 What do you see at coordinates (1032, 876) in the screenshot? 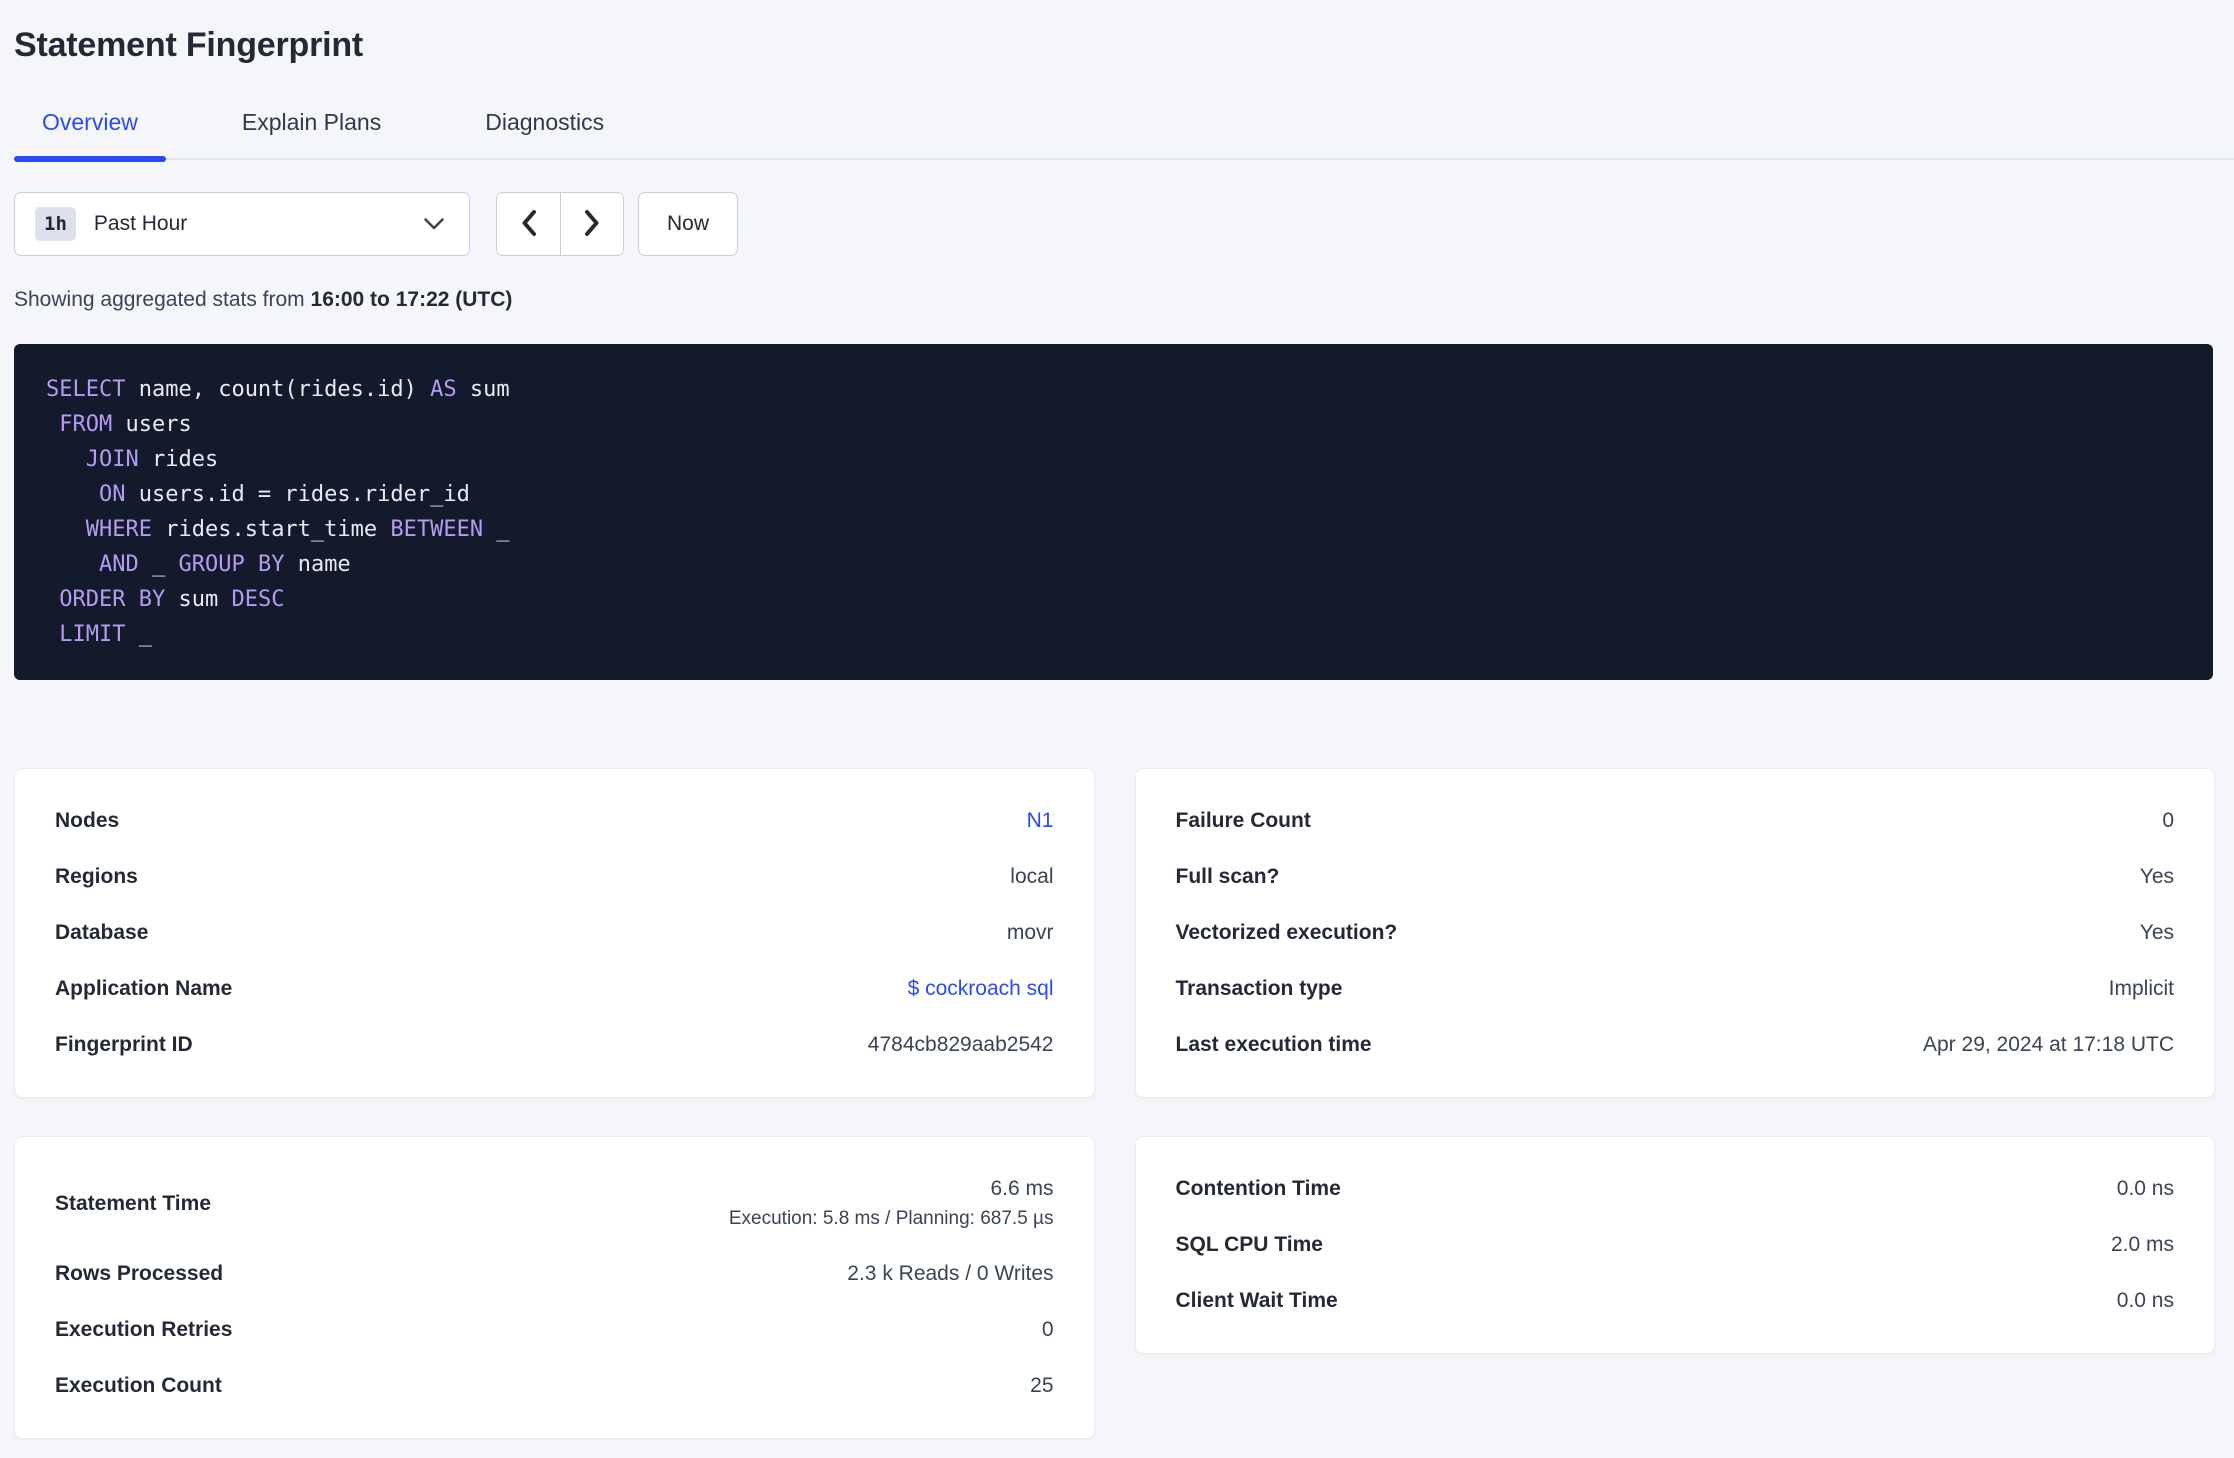
I see `regions-value: local` at bounding box center [1032, 876].